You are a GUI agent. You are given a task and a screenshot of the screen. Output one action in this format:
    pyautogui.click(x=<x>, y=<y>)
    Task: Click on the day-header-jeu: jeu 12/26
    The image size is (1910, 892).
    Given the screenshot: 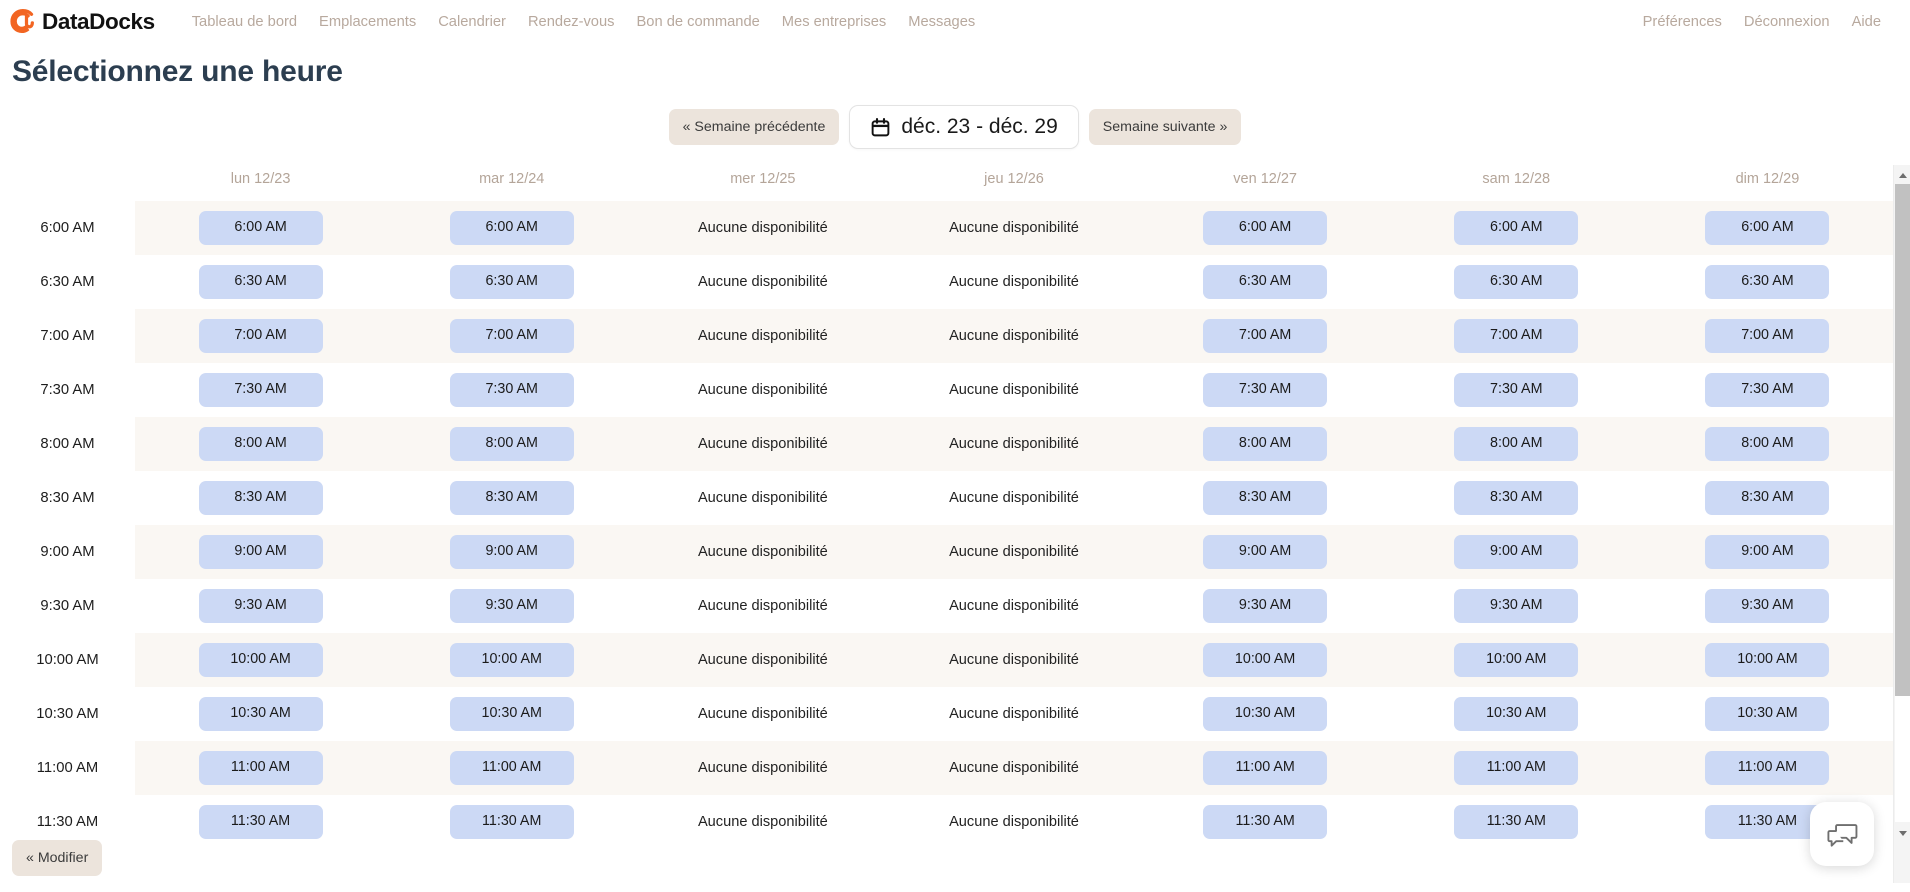 What is the action you would take?
    pyautogui.click(x=1014, y=179)
    